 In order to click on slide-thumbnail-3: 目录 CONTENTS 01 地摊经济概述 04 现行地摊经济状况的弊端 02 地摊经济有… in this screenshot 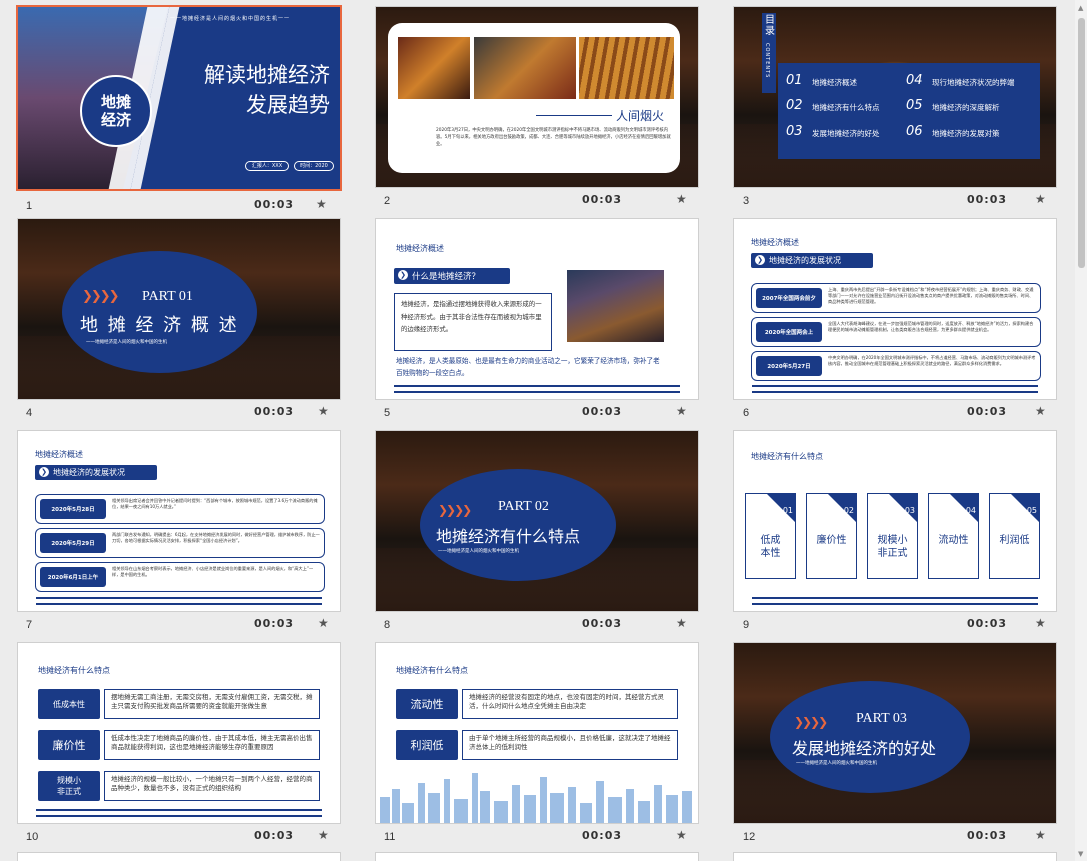, I will do `click(895, 97)`.